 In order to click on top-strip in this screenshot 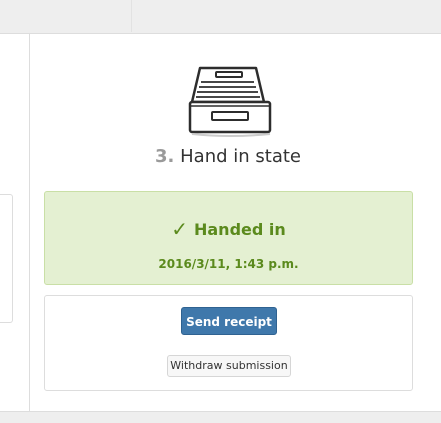, I will do `click(220, 16)`.